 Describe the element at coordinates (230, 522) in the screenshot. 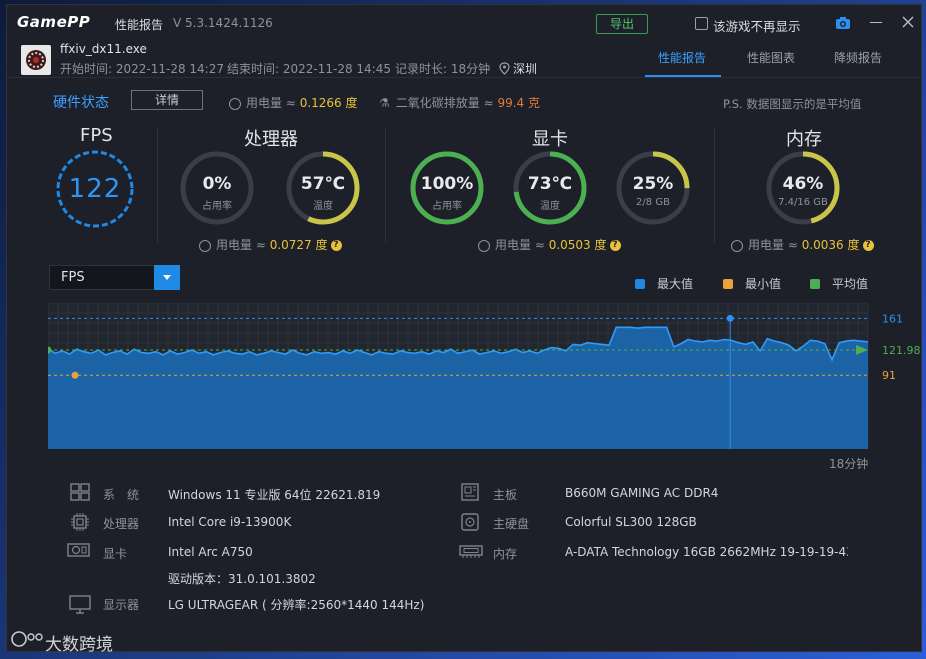

I see `cpu-value: Intel Core i9-13900K` at that location.